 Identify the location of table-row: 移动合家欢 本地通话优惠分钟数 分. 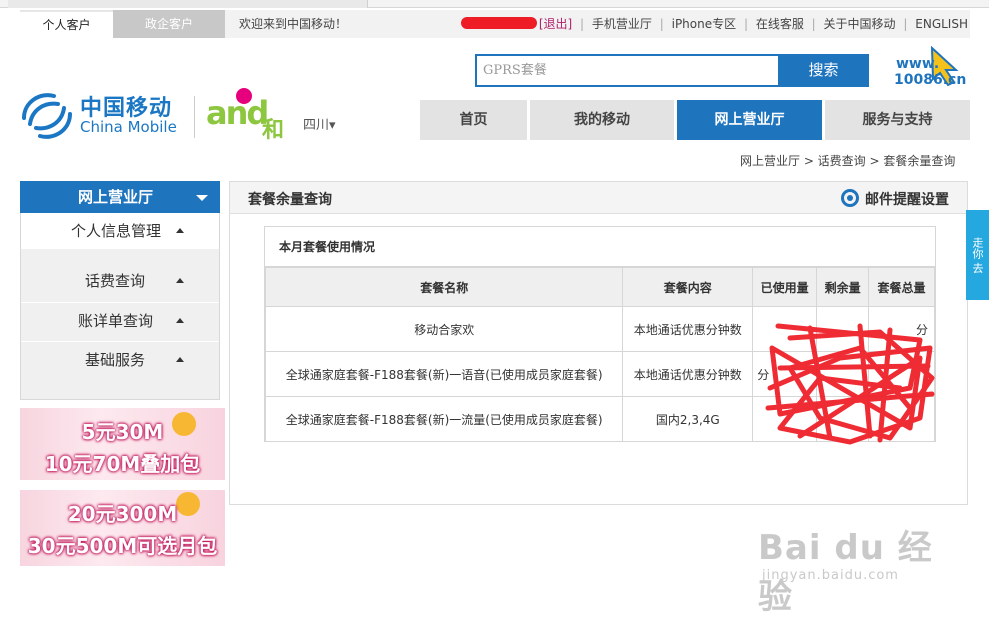
(599, 329).